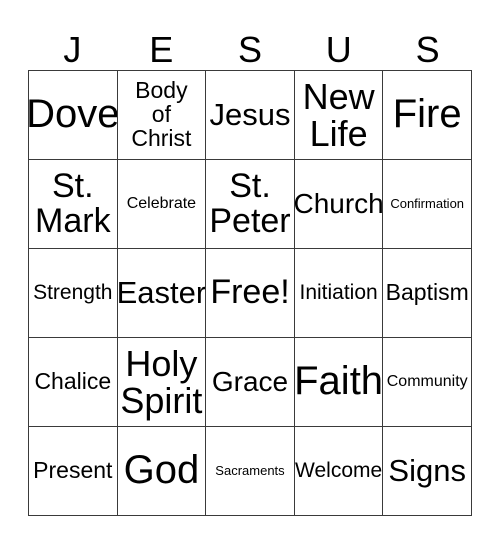 The width and height of the screenshot is (500, 544). I want to click on header-letter-5: S, so click(427, 49).